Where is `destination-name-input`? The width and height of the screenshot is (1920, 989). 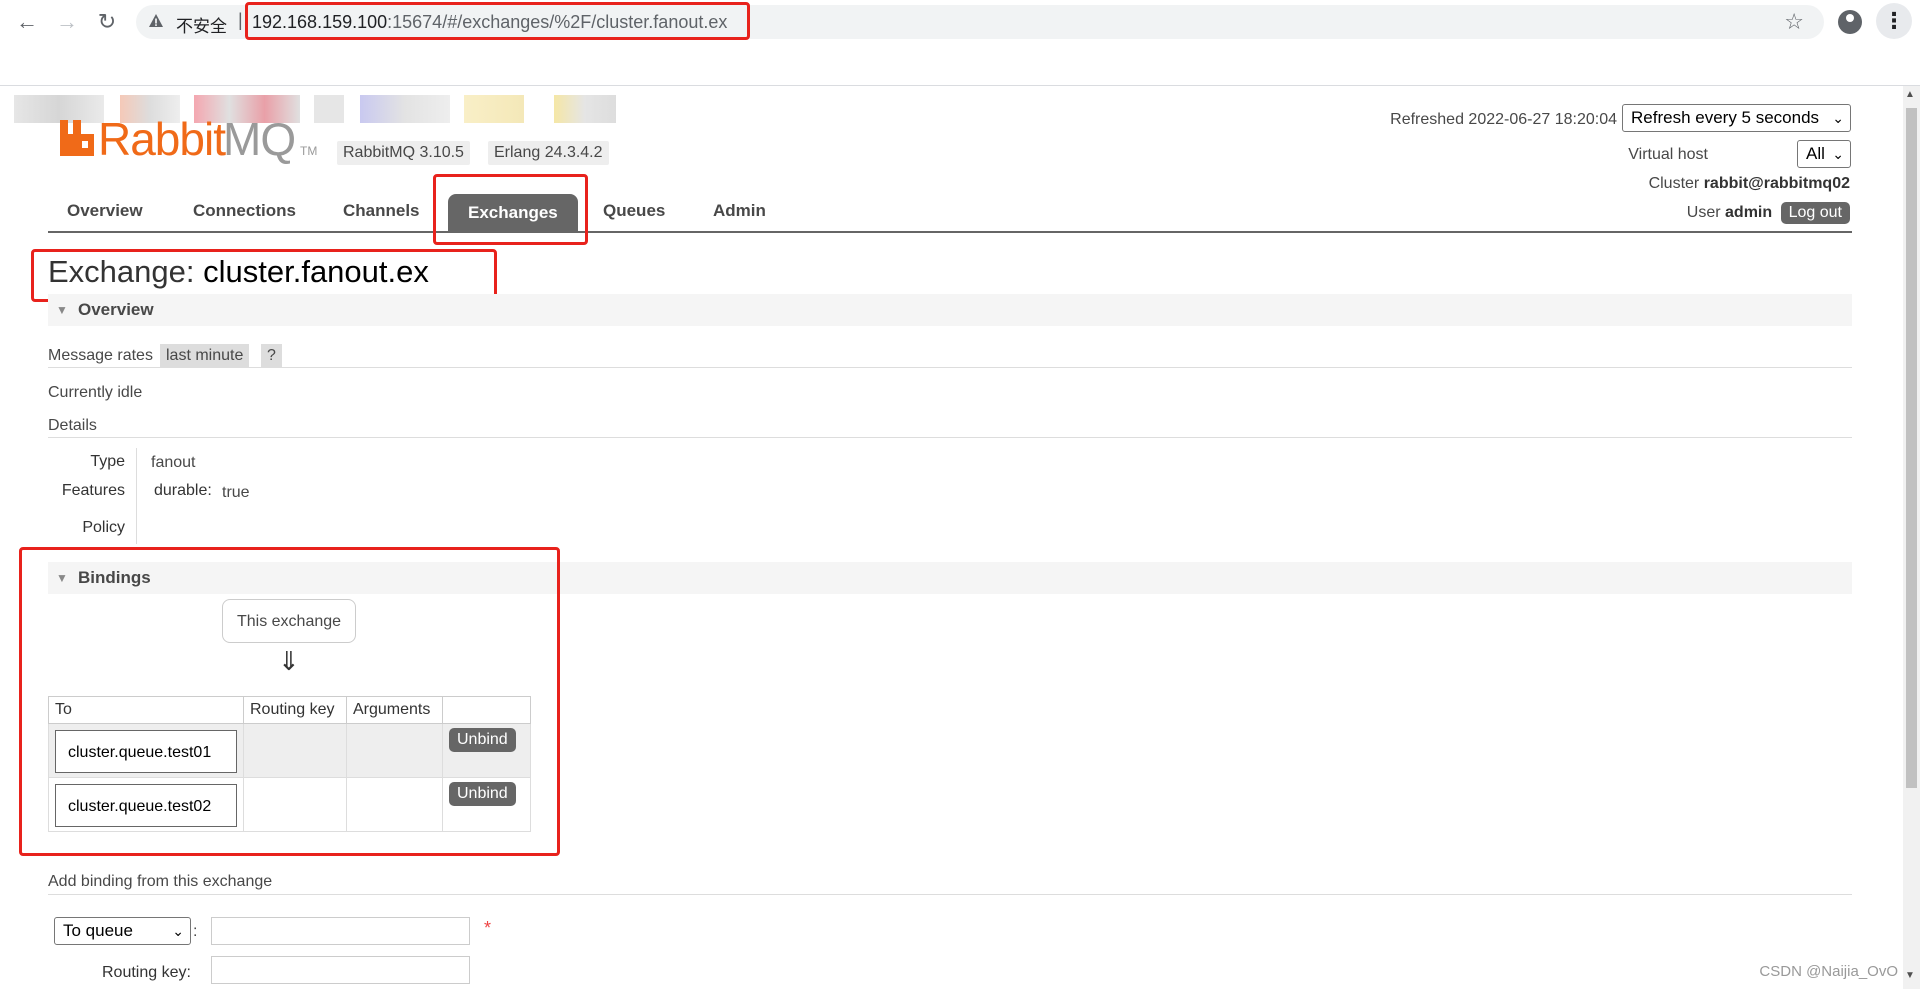 destination-name-input is located at coordinates (340, 931).